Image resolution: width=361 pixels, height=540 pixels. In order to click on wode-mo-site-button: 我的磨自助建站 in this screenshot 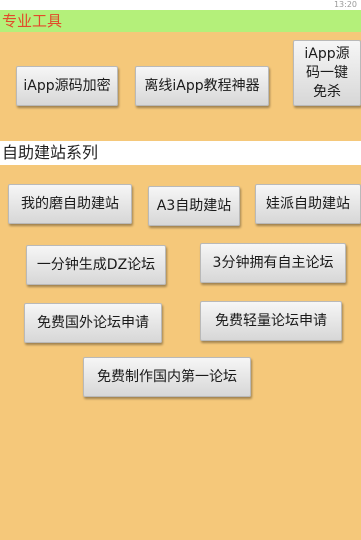, I will do `click(70, 204)`.